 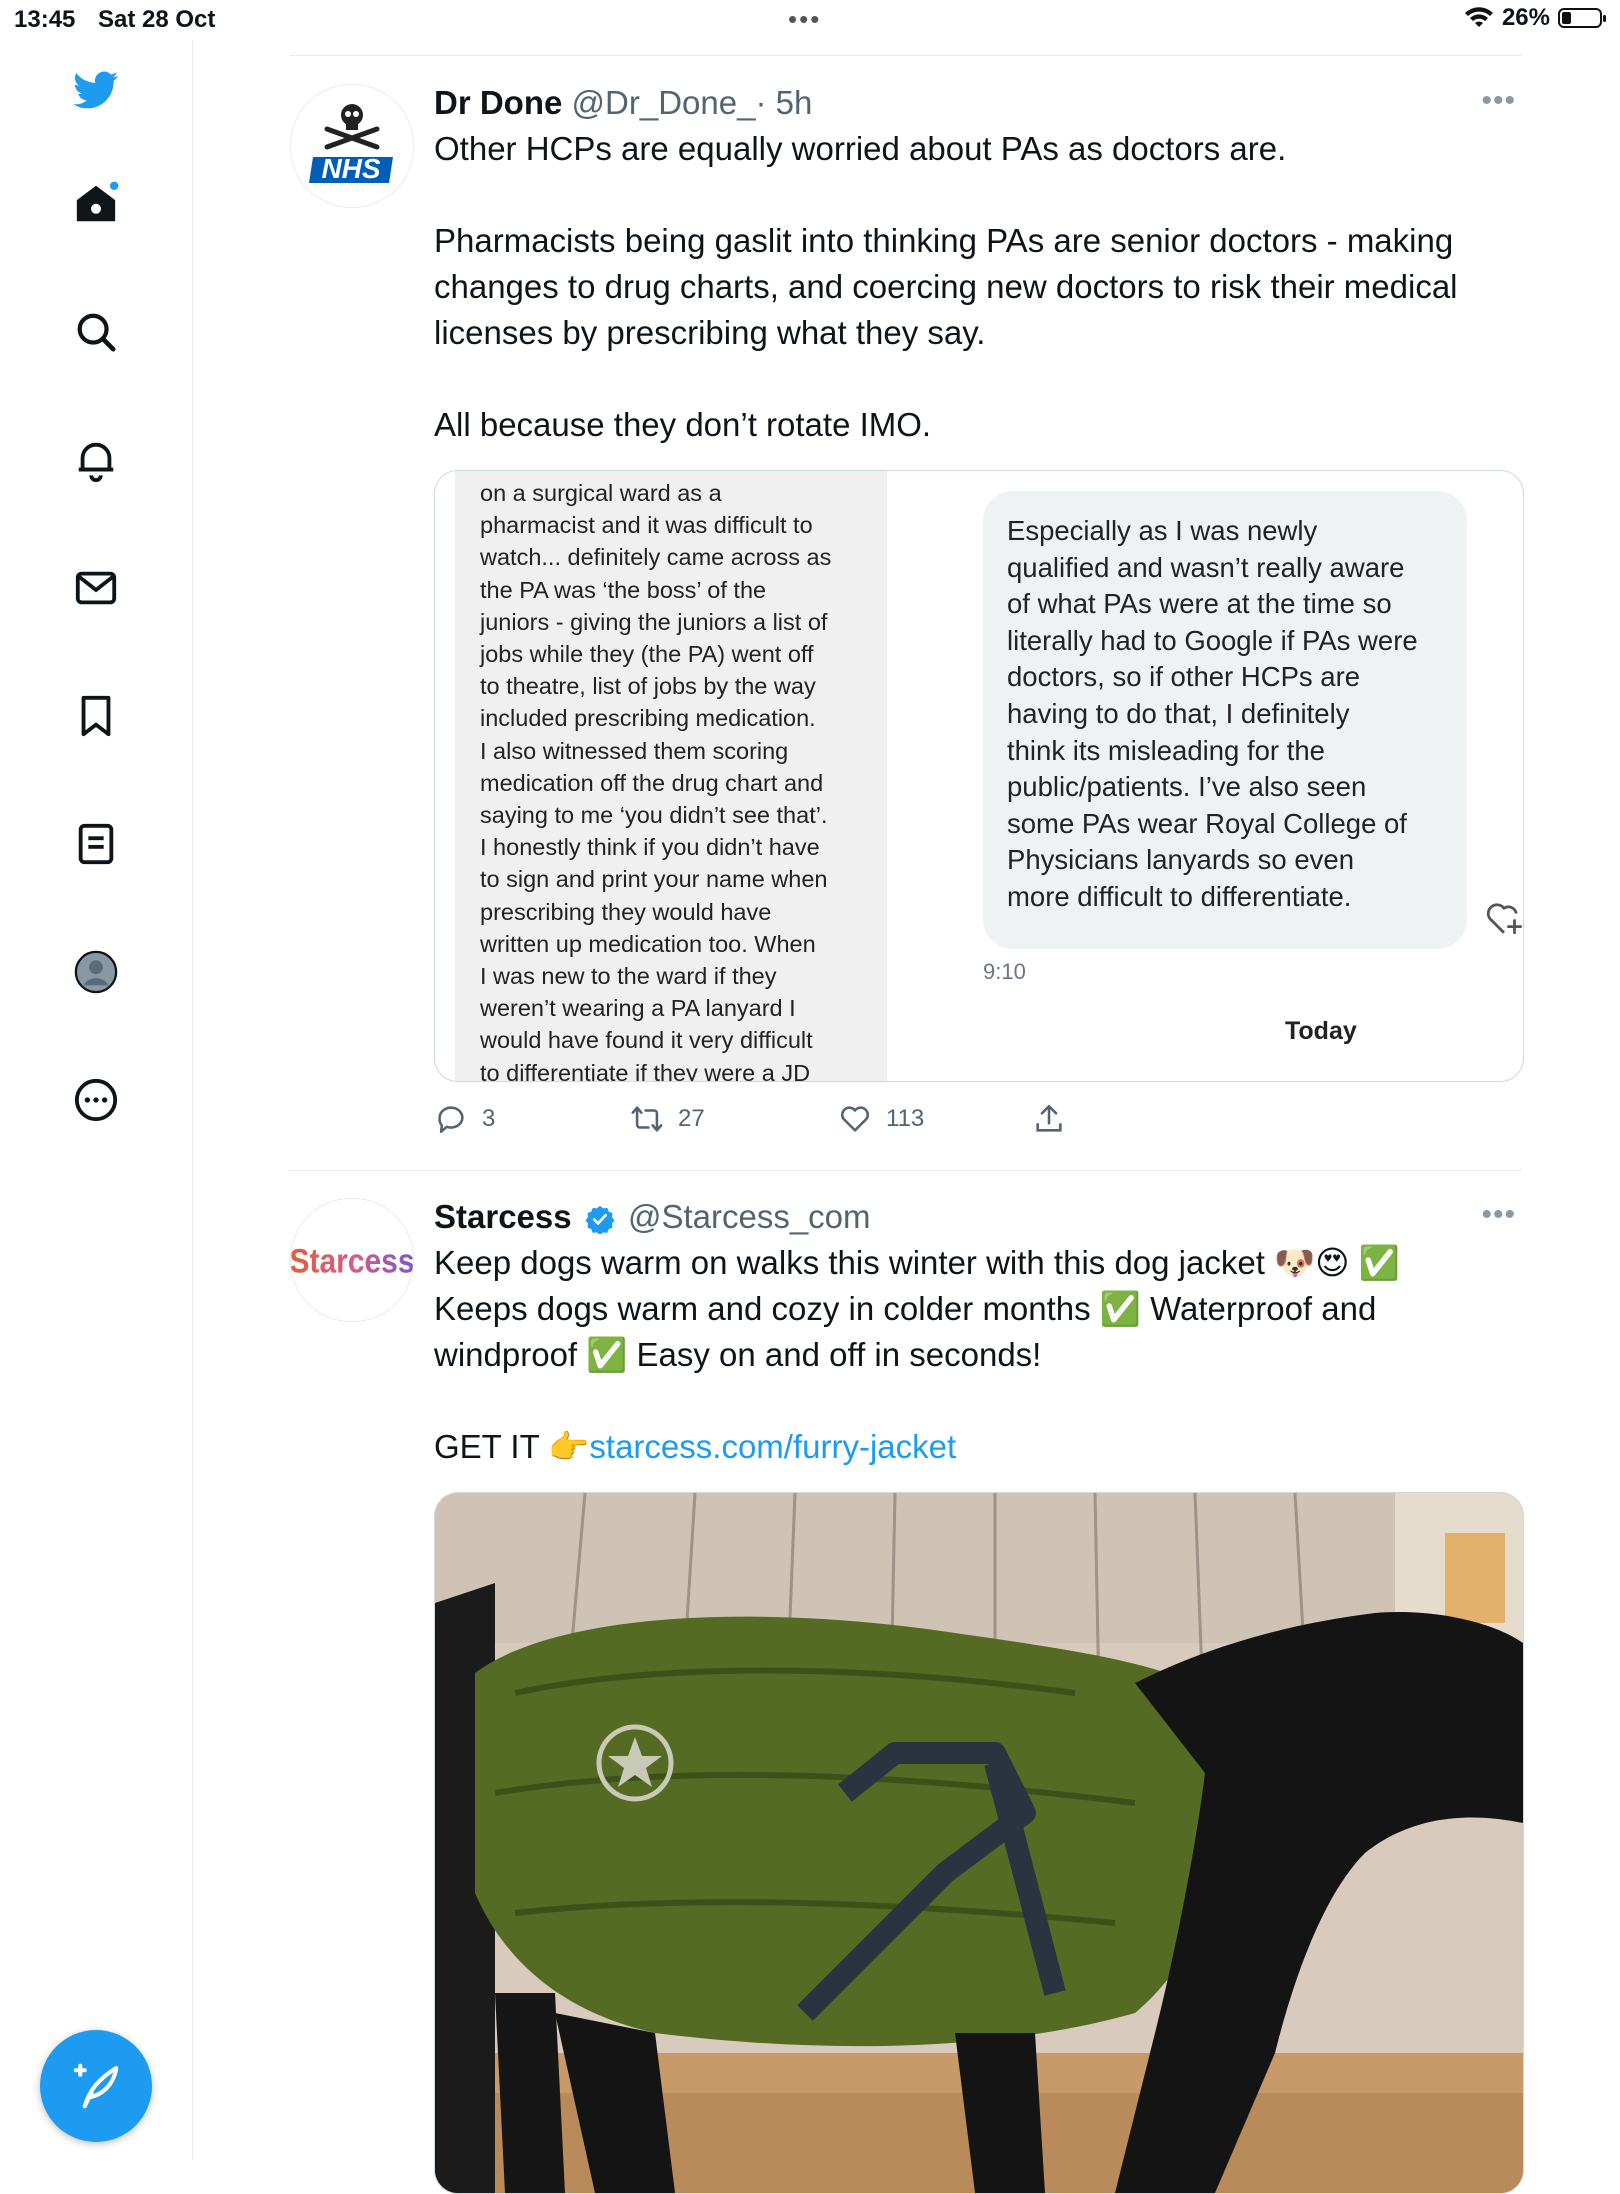 I want to click on product-link: starcess.com/furry-jacket, so click(x=772, y=1446).